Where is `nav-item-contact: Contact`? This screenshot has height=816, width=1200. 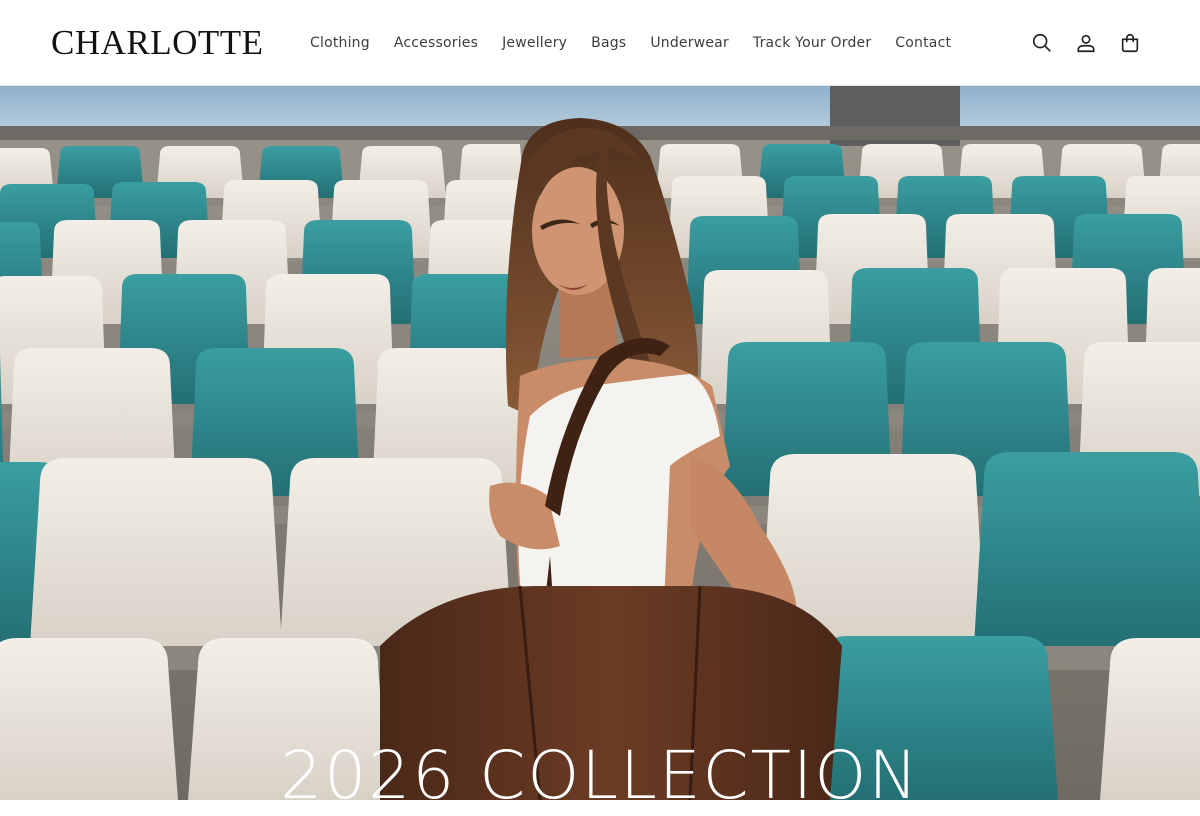 nav-item-contact: Contact is located at coordinates (923, 43).